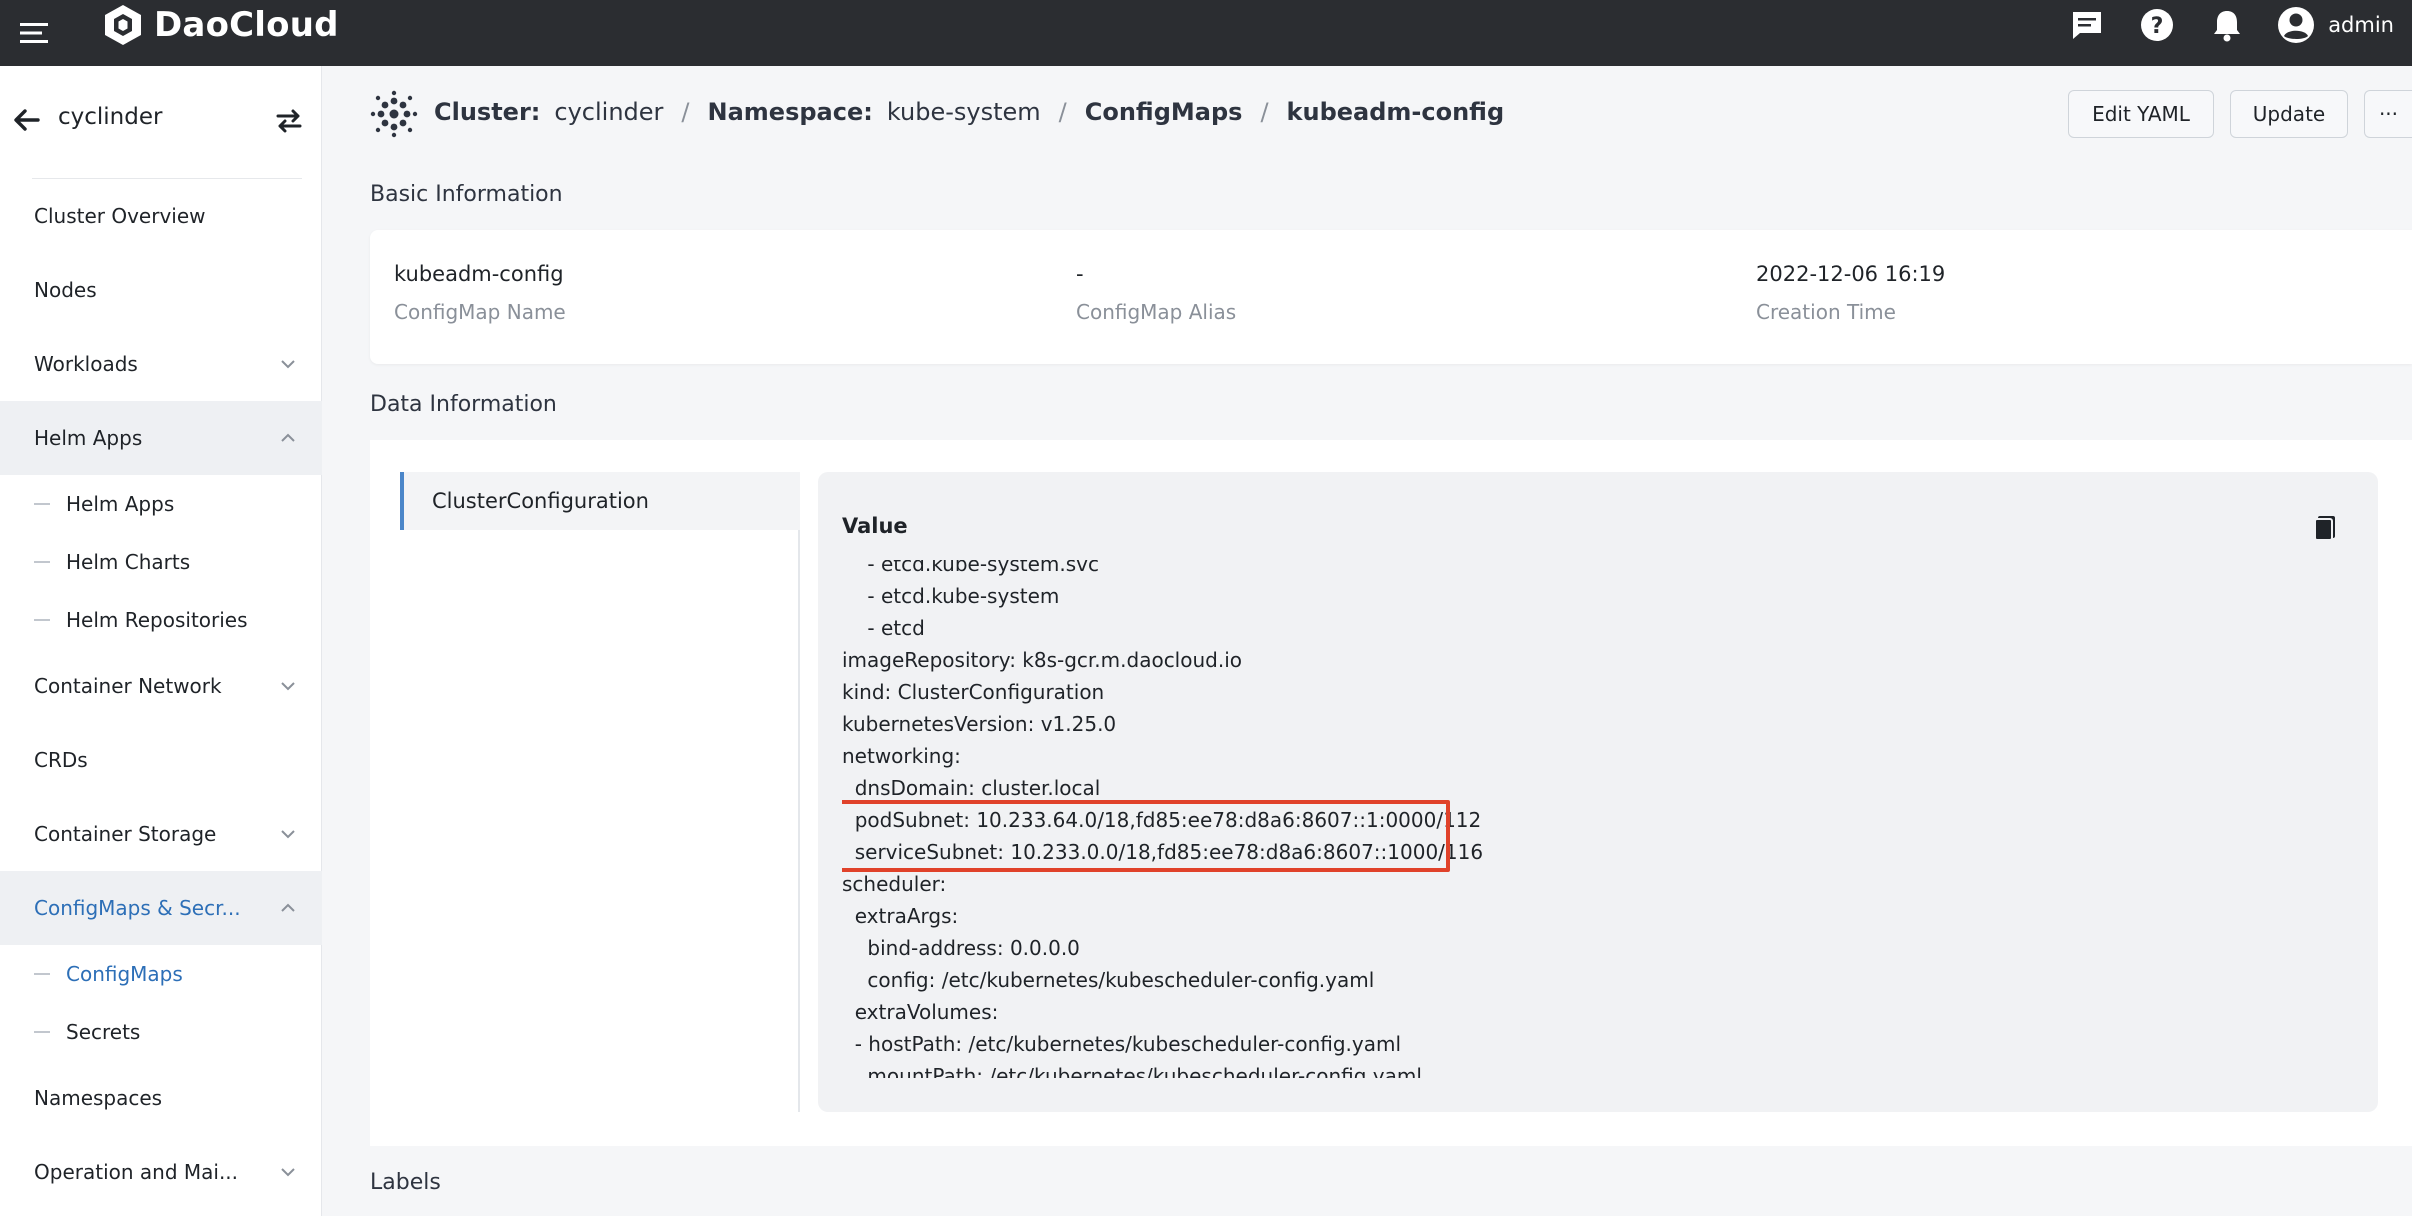 The height and width of the screenshot is (1216, 2412). What do you see at coordinates (1826, 312) in the screenshot?
I see `creation-time-label: Creation Time` at bounding box center [1826, 312].